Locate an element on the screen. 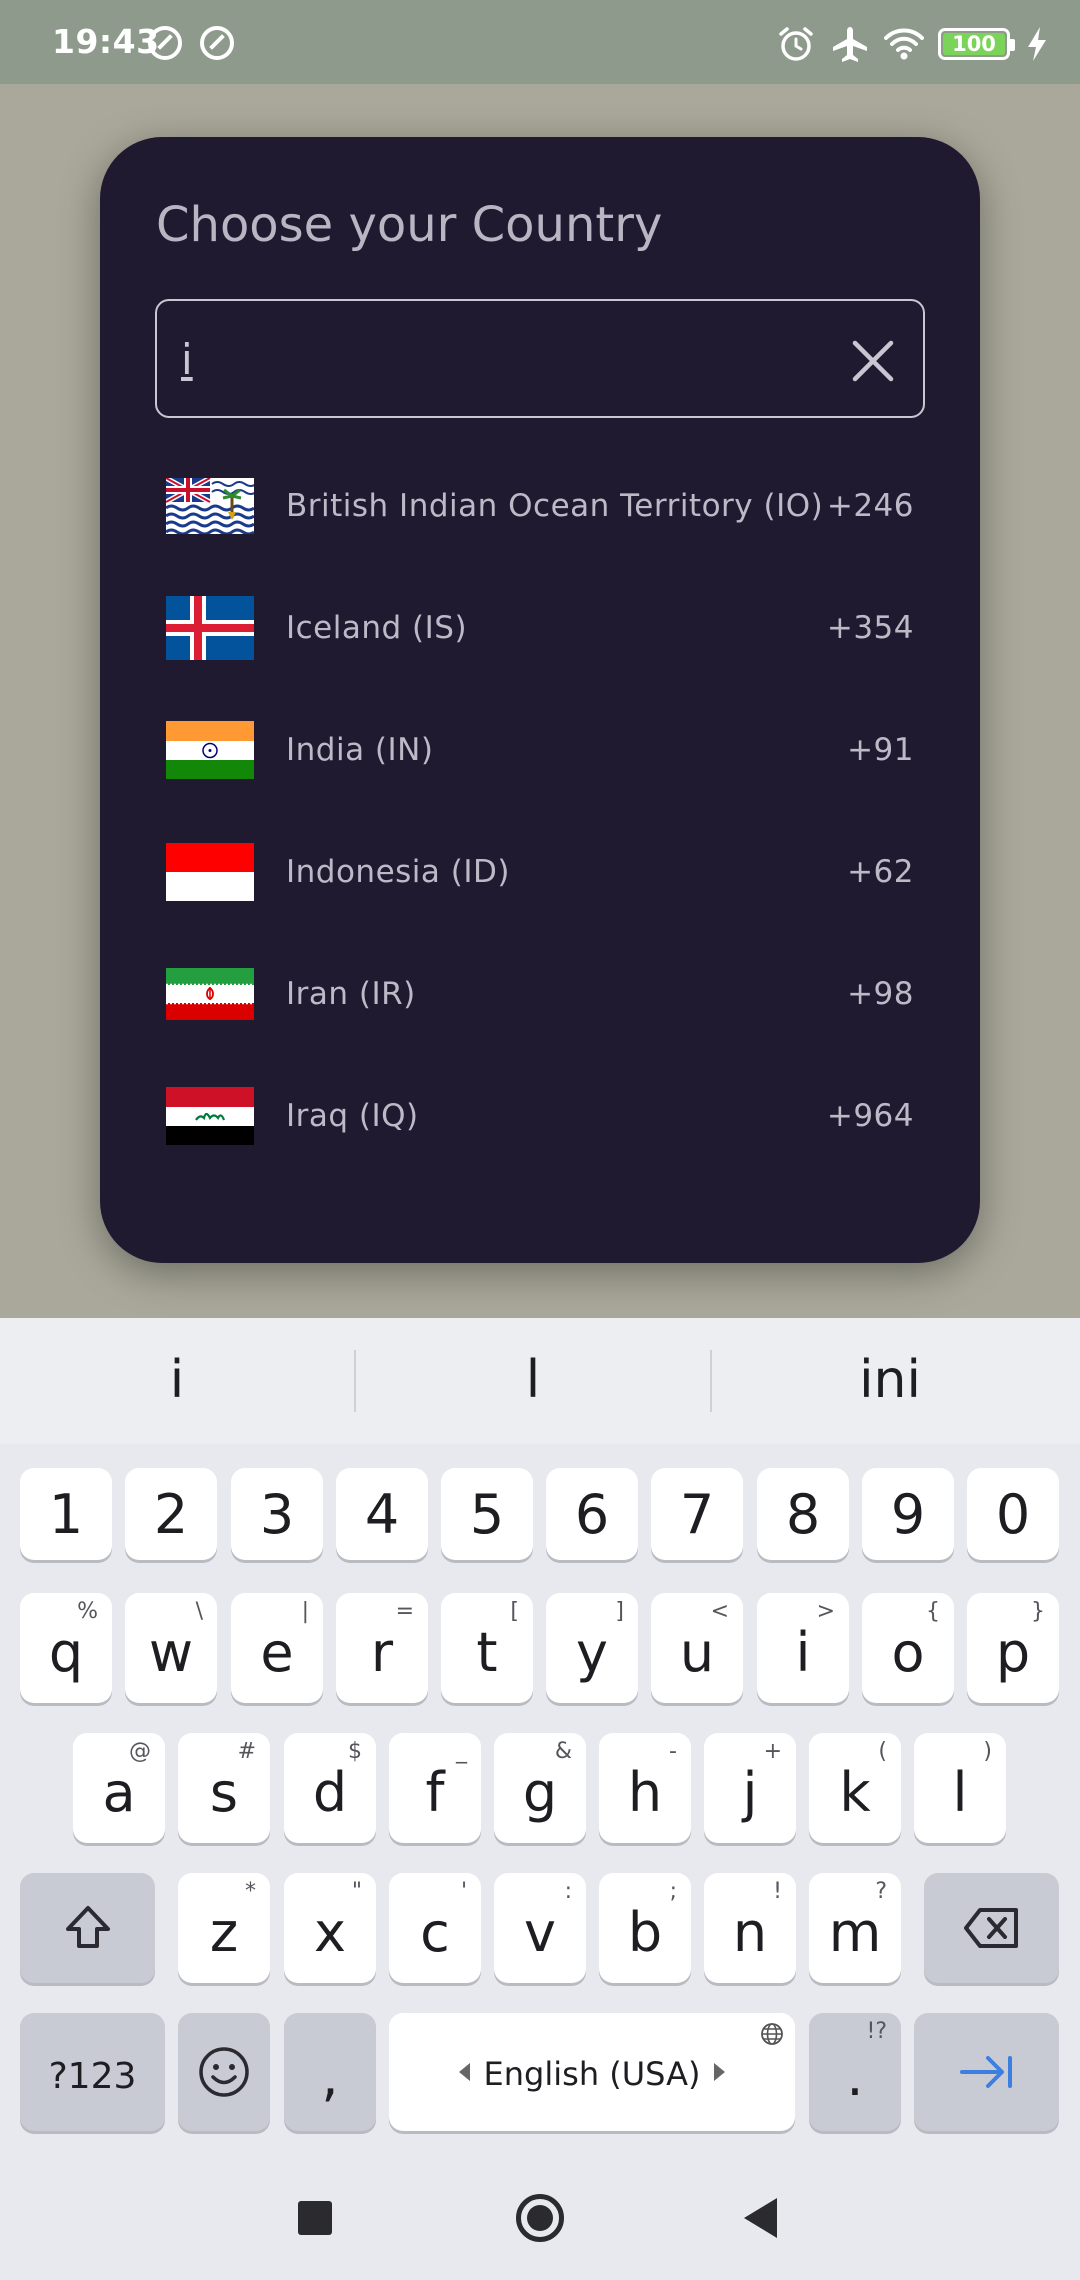  home-button is located at coordinates (540, 2218).